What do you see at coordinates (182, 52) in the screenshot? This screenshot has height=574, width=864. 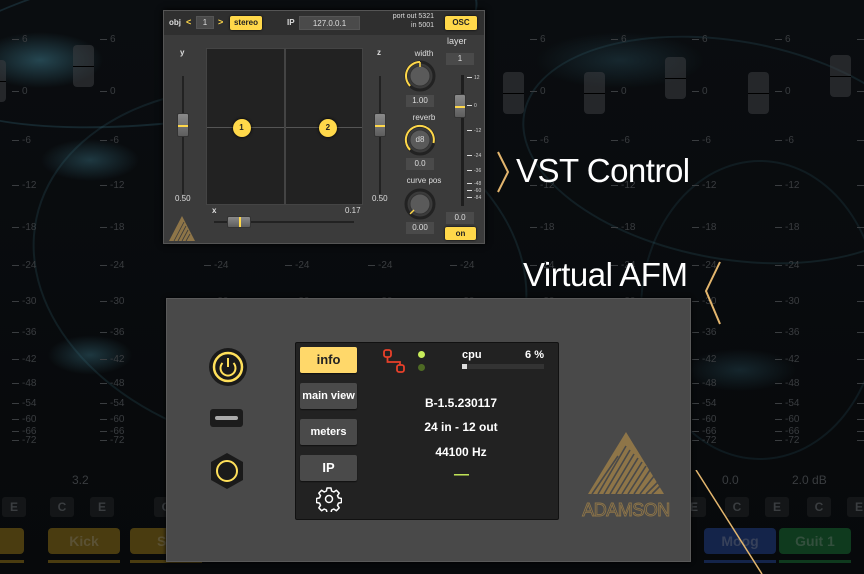 I see `y-axis-label: y` at bounding box center [182, 52].